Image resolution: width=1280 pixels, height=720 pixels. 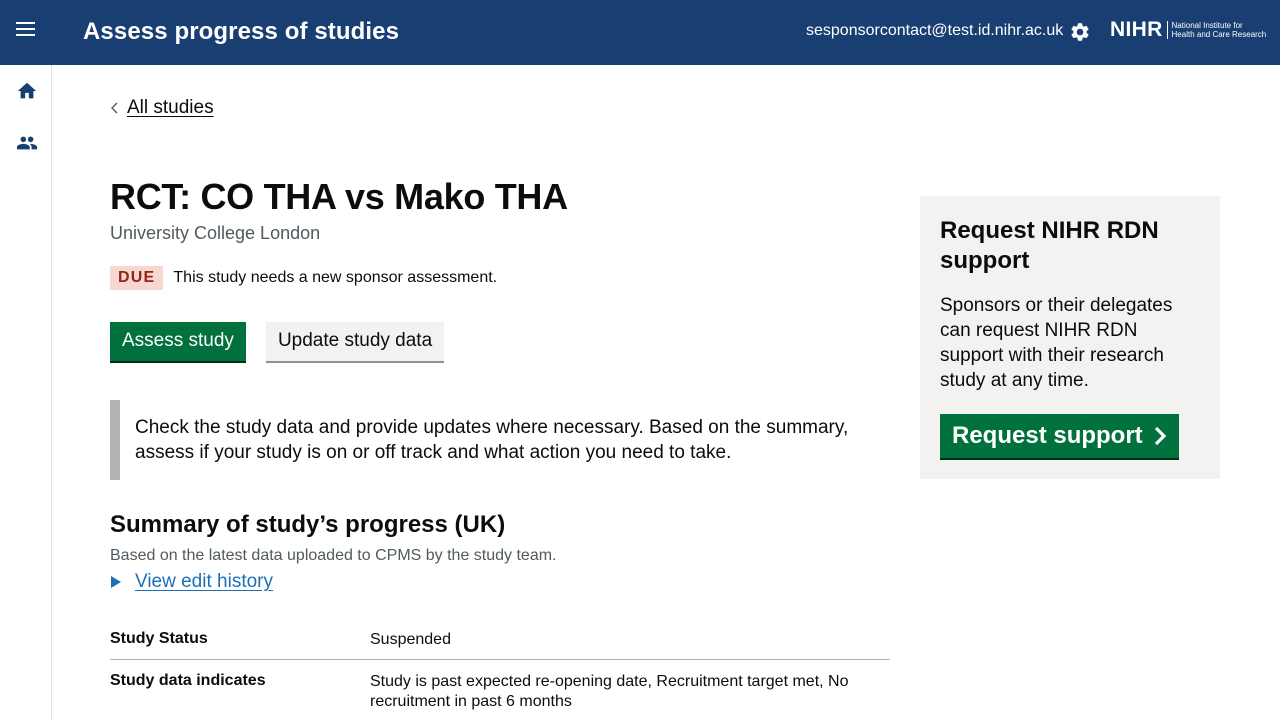 What do you see at coordinates (170, 108) in the screenshot?
I see `back-link-text: All studies` at bounding box center [170, 108].